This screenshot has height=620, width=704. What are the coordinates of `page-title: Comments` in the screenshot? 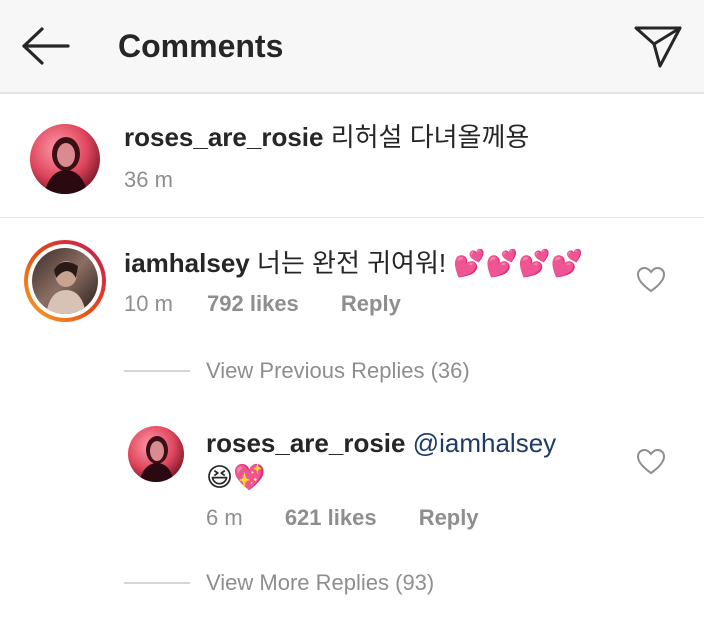 It's located at (201, 46).